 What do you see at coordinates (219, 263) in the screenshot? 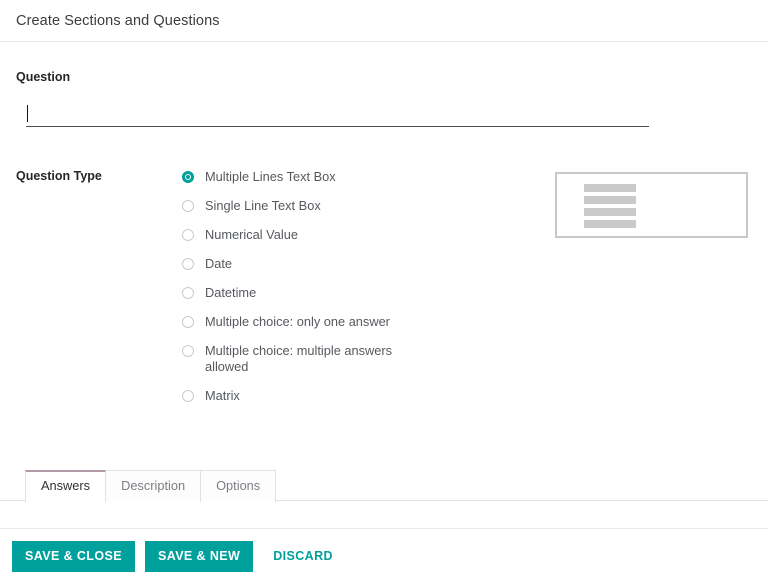
I see `radio-option-label: Date` at bounding box center [219, 263].